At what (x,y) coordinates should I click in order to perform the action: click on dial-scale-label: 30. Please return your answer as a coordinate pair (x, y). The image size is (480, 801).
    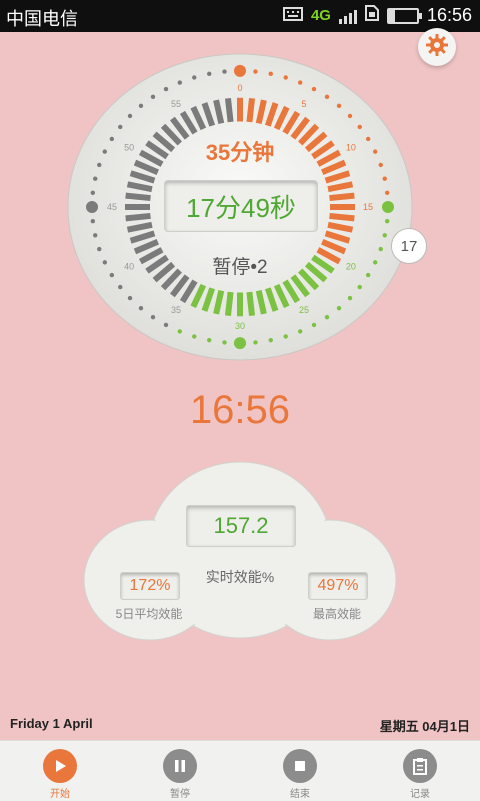
    Looking at the image, I should click on (240, 326).